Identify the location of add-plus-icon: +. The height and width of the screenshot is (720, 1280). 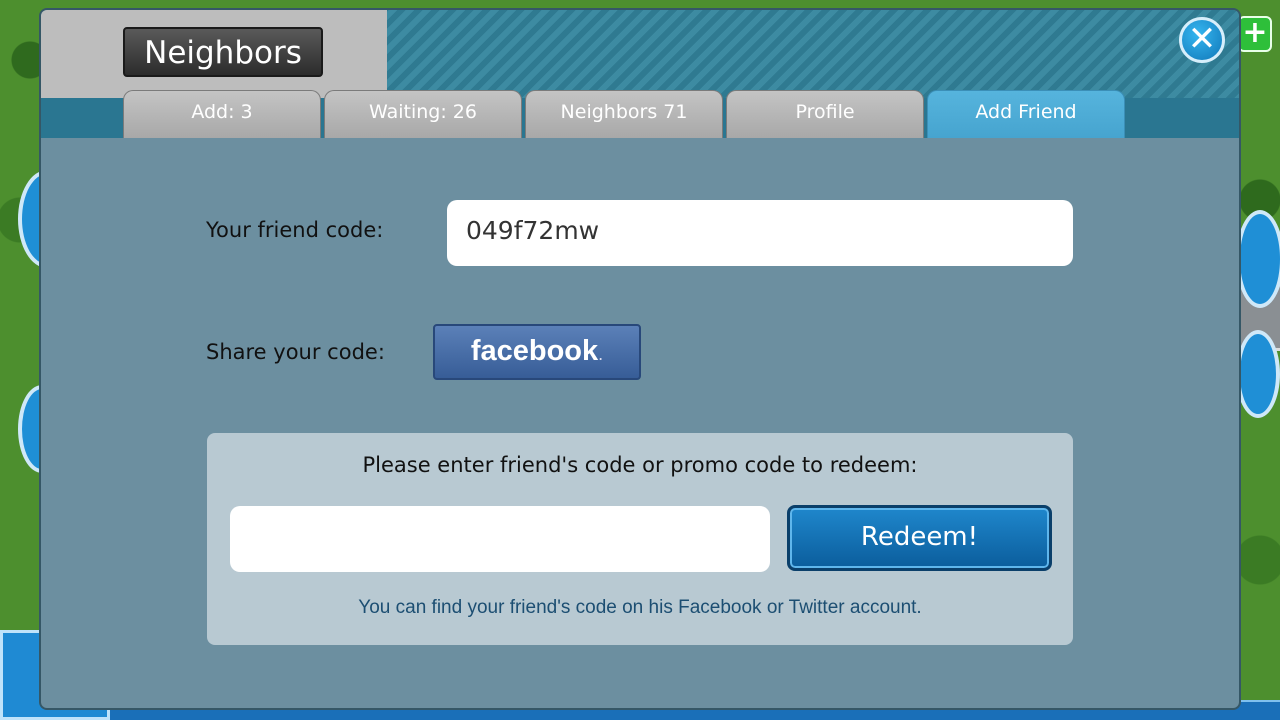
(1255, 34).